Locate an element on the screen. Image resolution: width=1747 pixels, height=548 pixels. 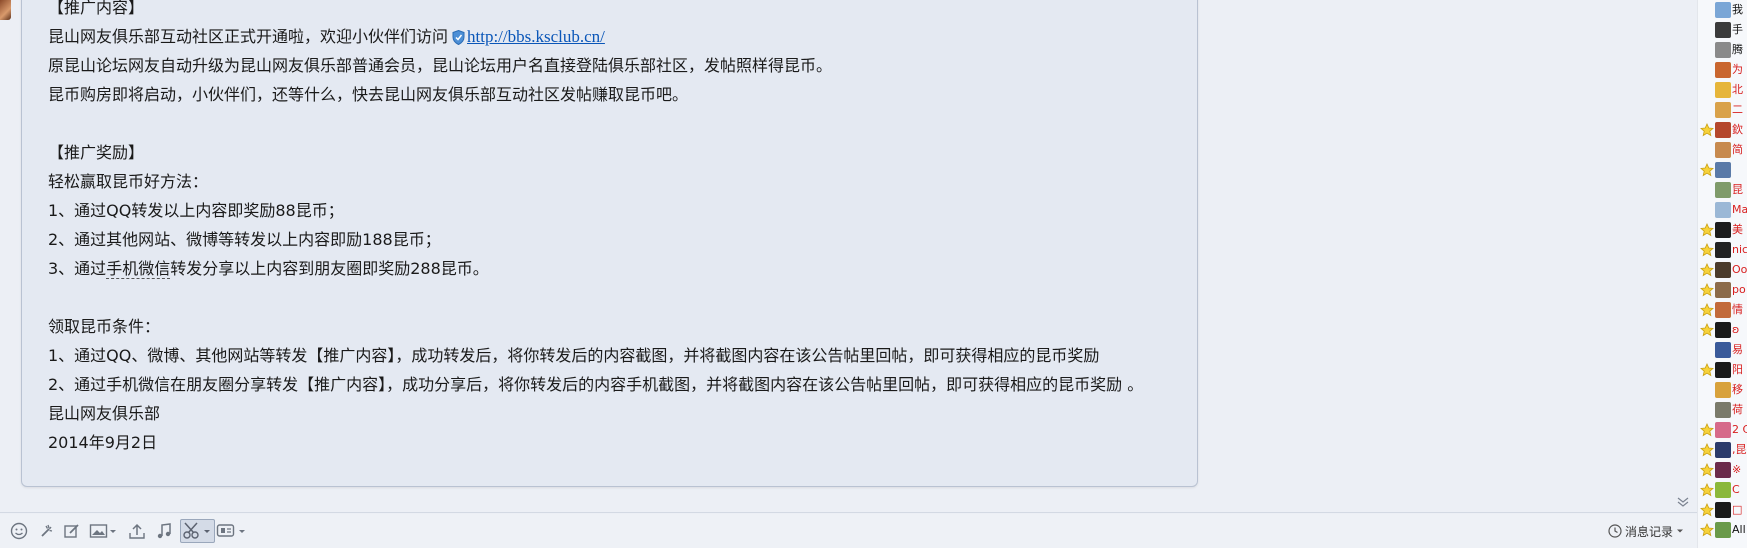
member-item: 易 is located at coordinates (1722, 350).